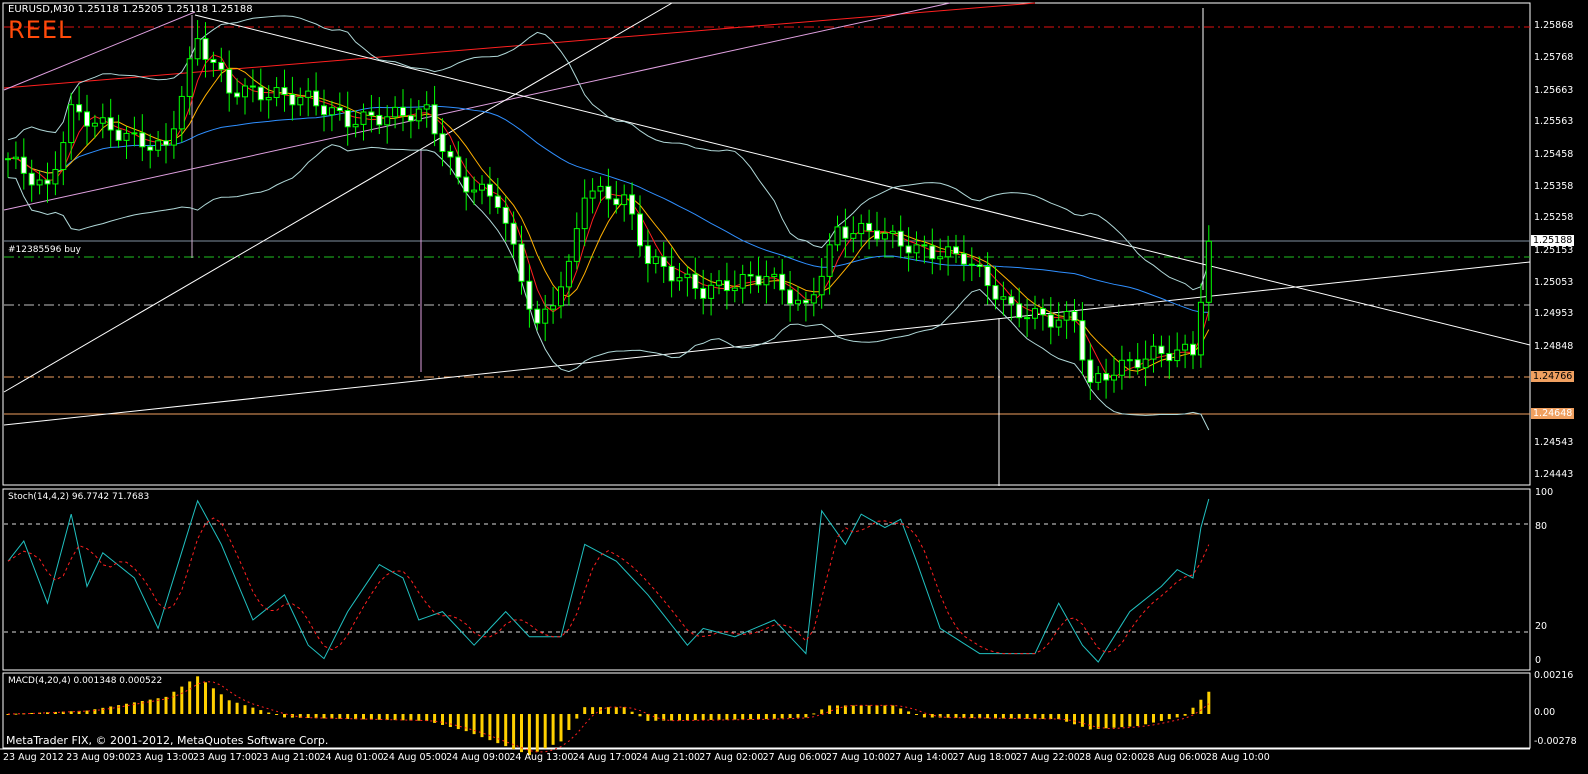 This screenshot has width=1588, height=774. What do you see at coordinates (1047, 757) in the screenshot?
I see `time-axis-label: 27 Aug 22:00` at bounding box center [1047, 757].